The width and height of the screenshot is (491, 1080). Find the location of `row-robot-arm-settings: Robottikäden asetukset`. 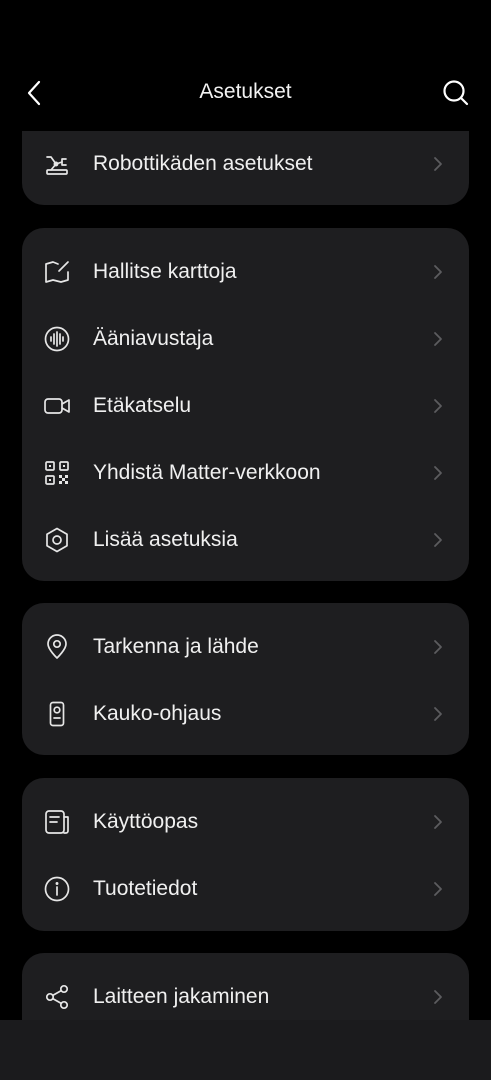

row-robot-arm-settings: Robottikäden asetukset is located at coordinates (245, 164).